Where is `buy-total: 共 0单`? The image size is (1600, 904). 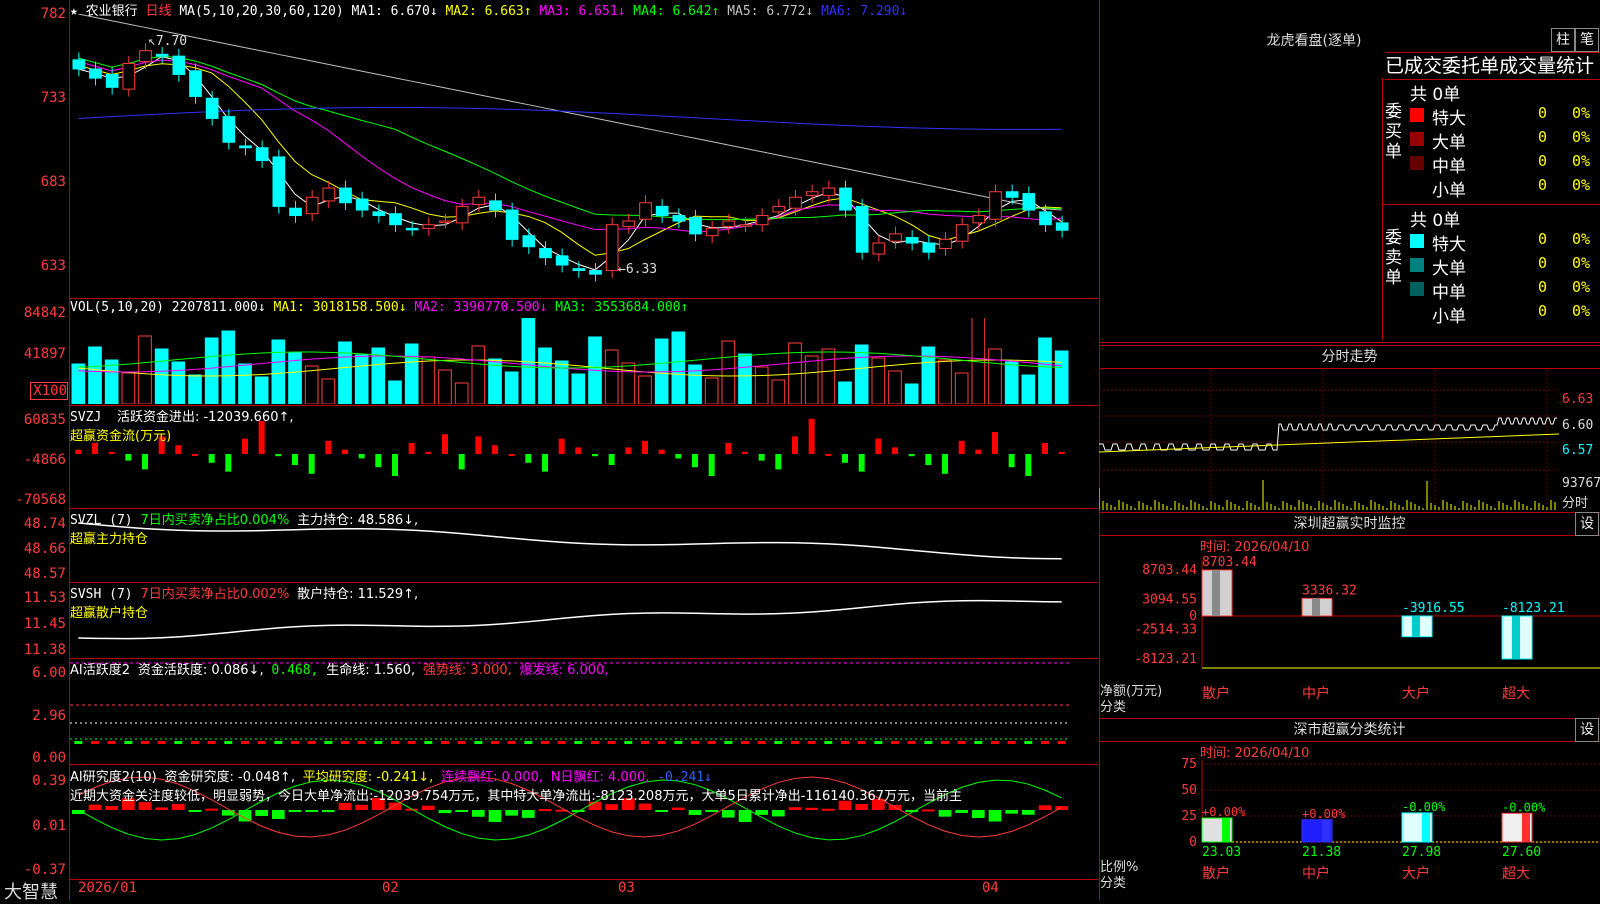
buy-total: 共 0单 is located at coordinates (1435, 95).